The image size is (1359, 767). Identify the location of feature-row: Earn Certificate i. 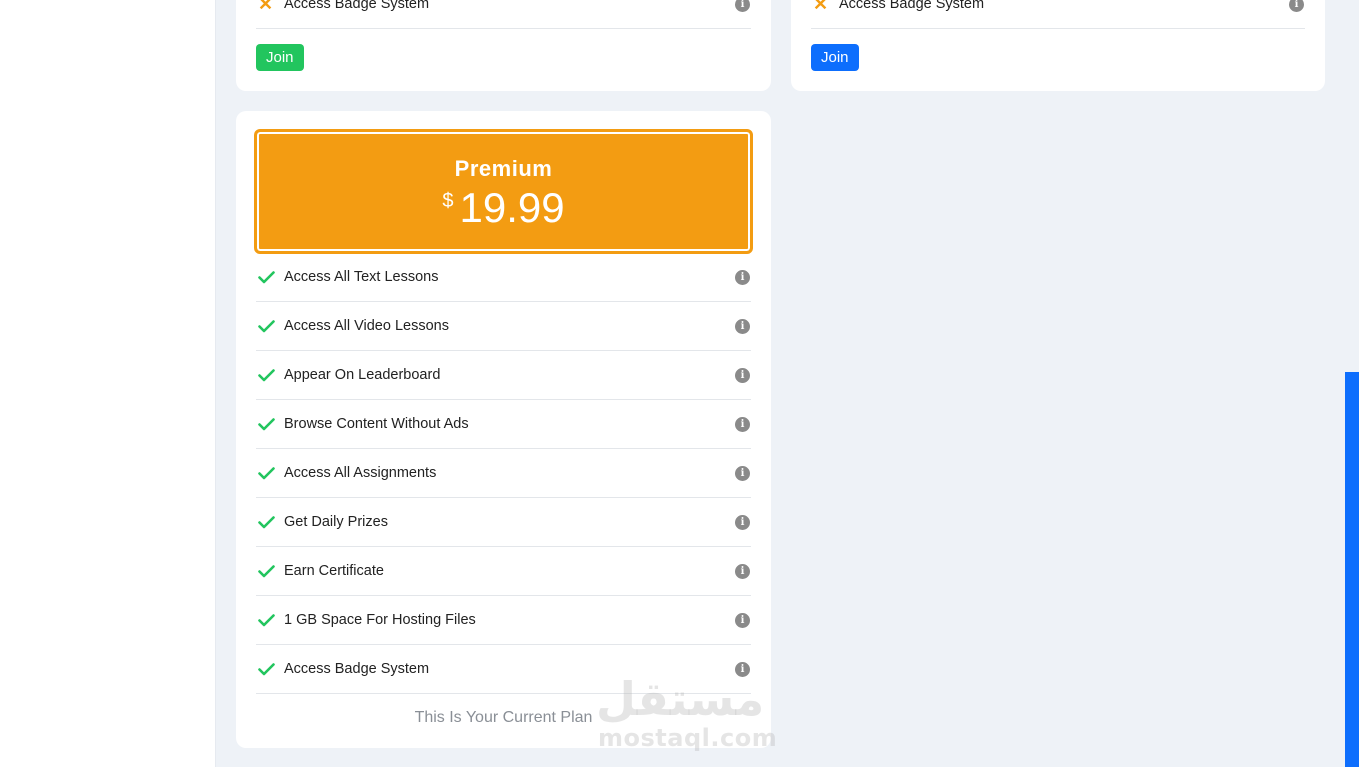
(503, 571).